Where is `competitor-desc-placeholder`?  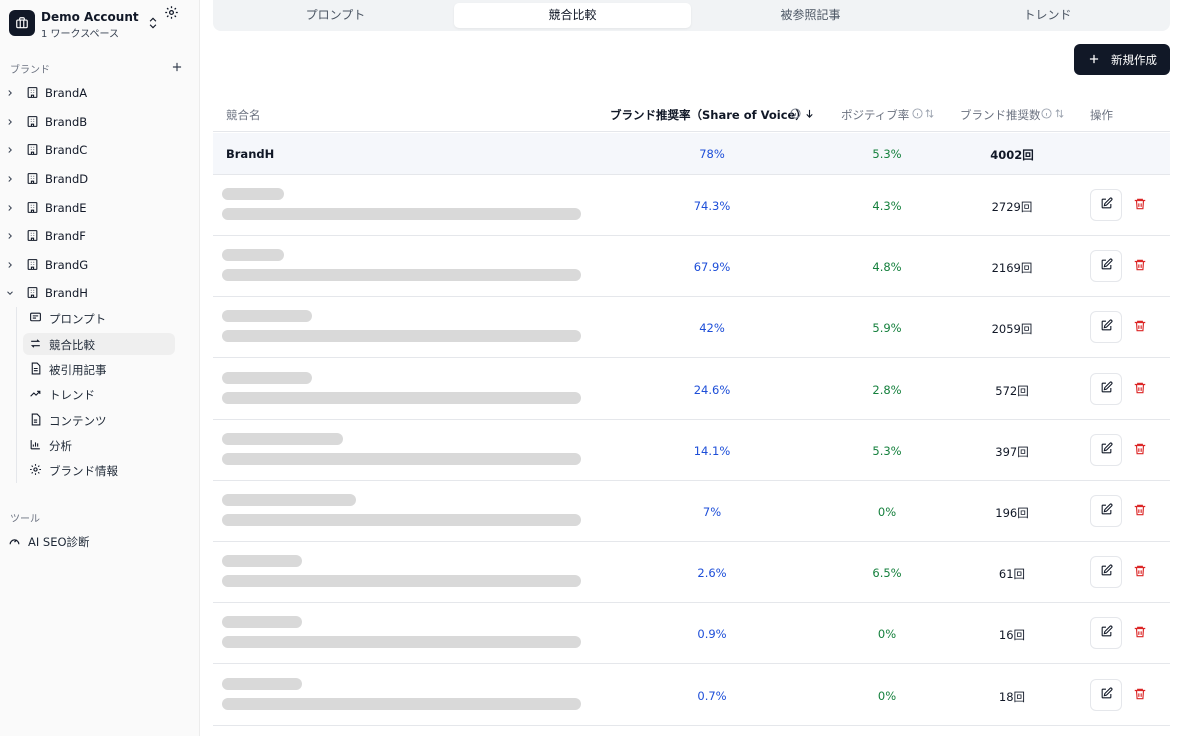
competitor-desc-placeholder is located at coordinates (401, 458).